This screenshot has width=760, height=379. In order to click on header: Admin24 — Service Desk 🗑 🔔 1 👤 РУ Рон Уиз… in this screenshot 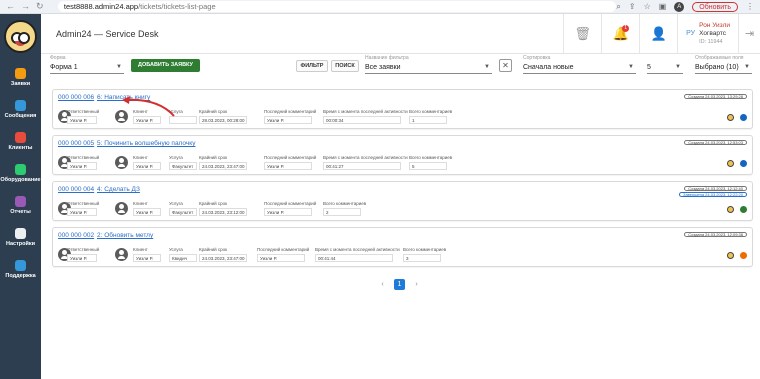, I will do `click(400, 34)`.